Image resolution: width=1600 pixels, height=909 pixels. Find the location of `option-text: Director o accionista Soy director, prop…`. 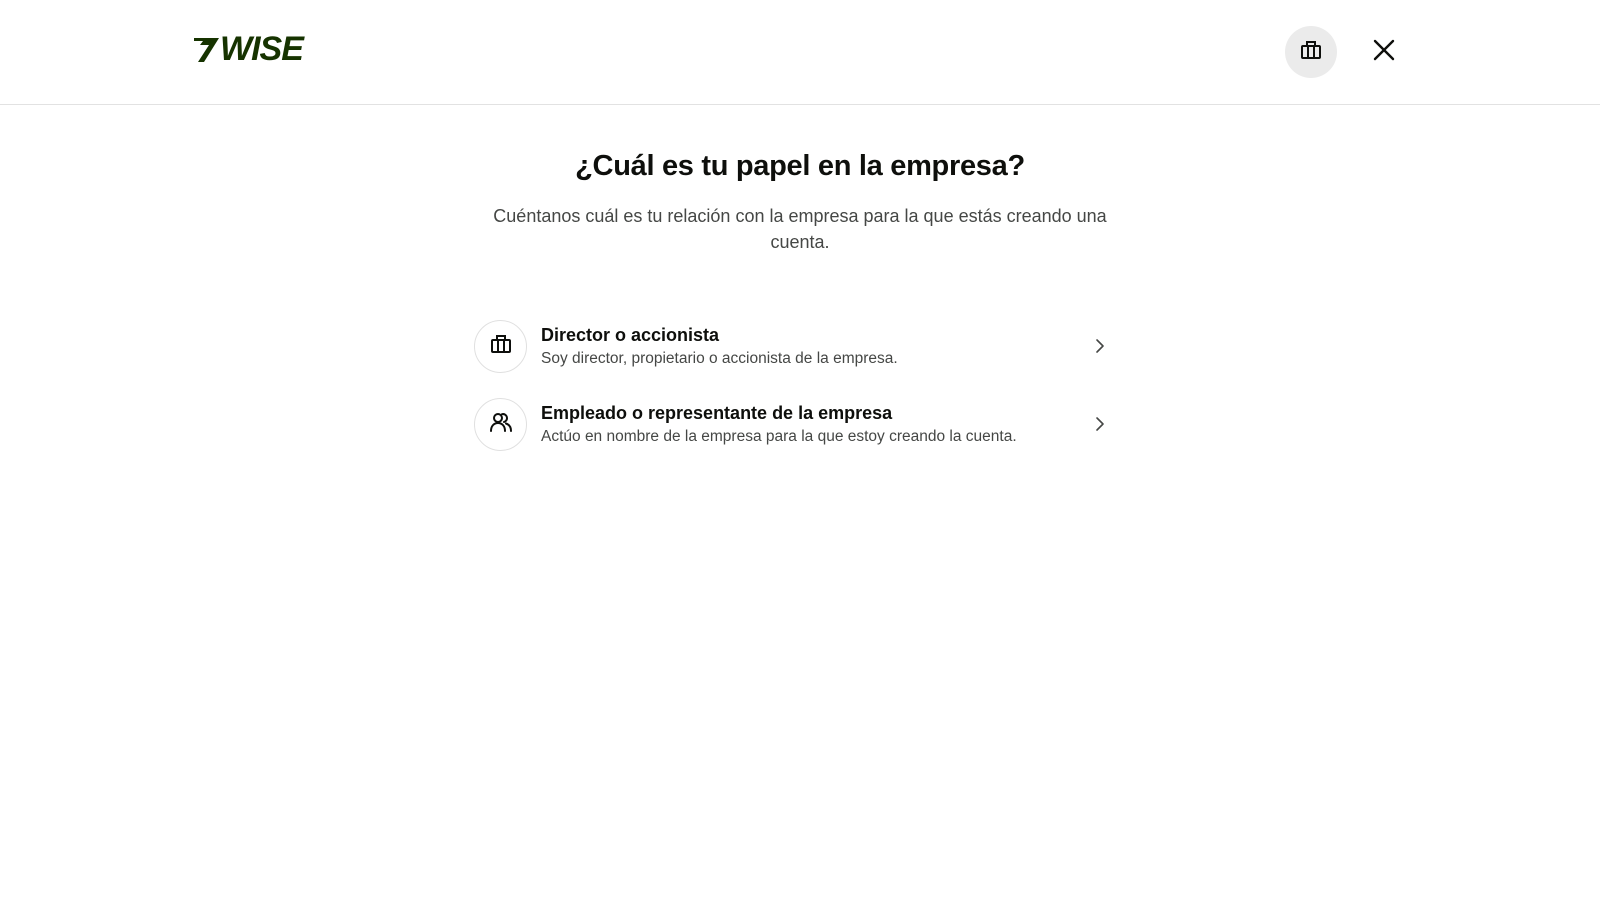

option-text: Director o accionista Soy director, prop… is located at coordinates (834, 346).